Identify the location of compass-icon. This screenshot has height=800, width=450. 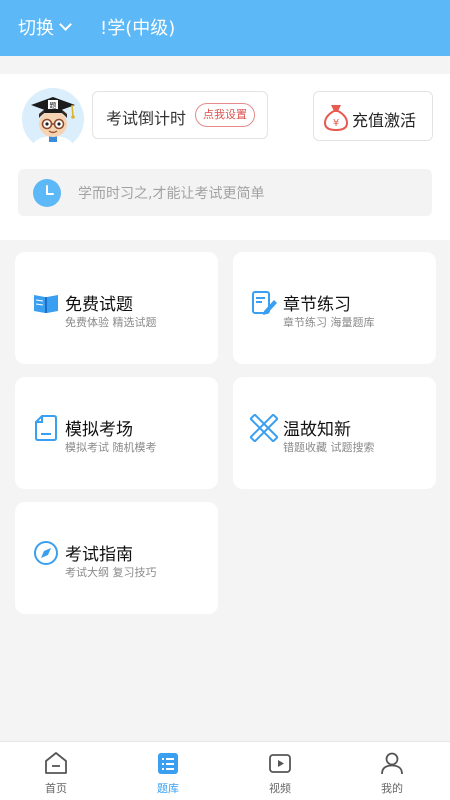
(46, 553).